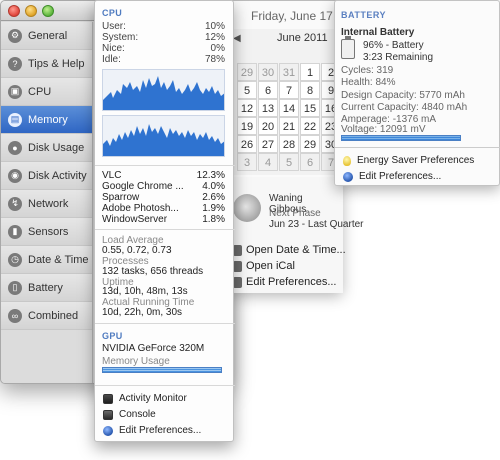 The image size is (500, 460). I want to click on calendar-day-cell: 14, so click(289, 108).